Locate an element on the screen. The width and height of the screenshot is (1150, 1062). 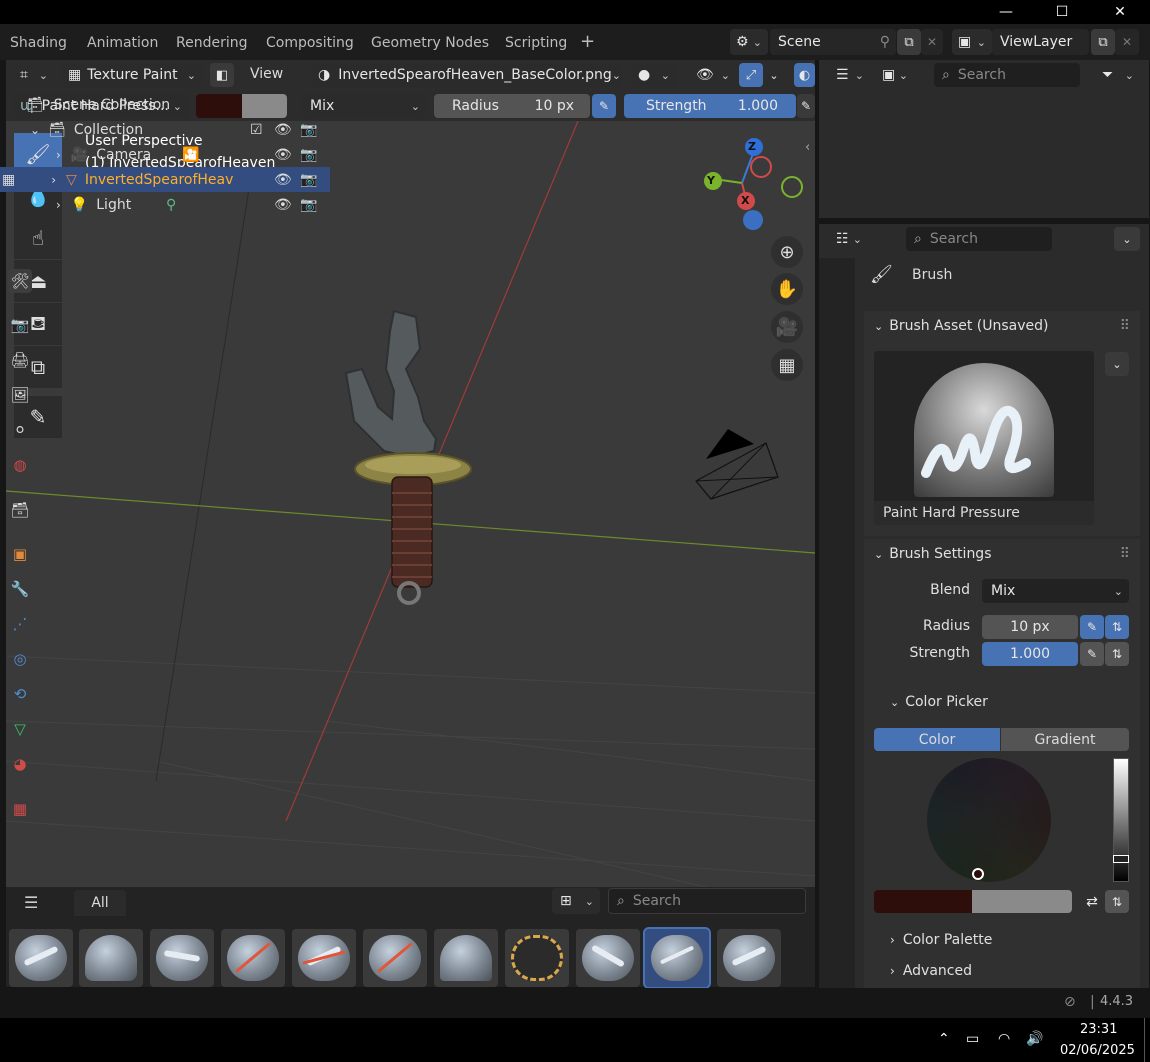
wifi-icon: ◠ is located at coordinates (1004, 1039).